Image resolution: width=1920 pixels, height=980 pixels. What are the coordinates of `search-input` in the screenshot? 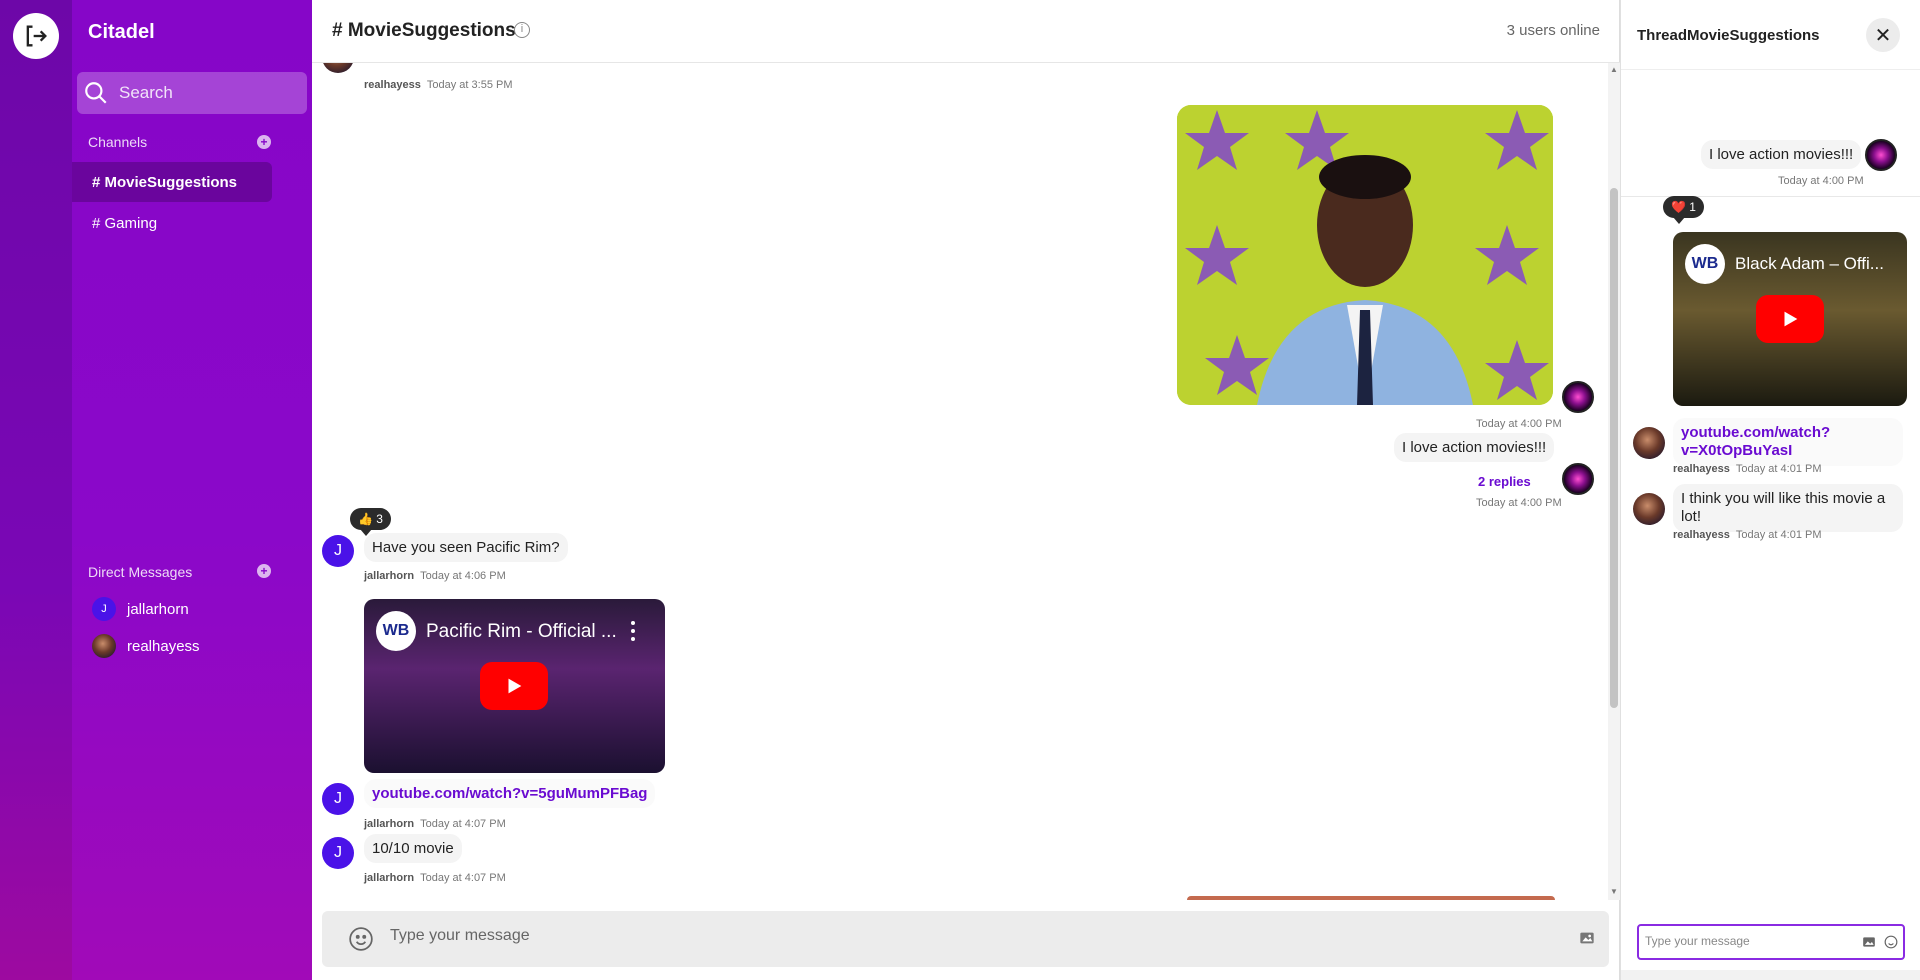 It's located at (209, 93).